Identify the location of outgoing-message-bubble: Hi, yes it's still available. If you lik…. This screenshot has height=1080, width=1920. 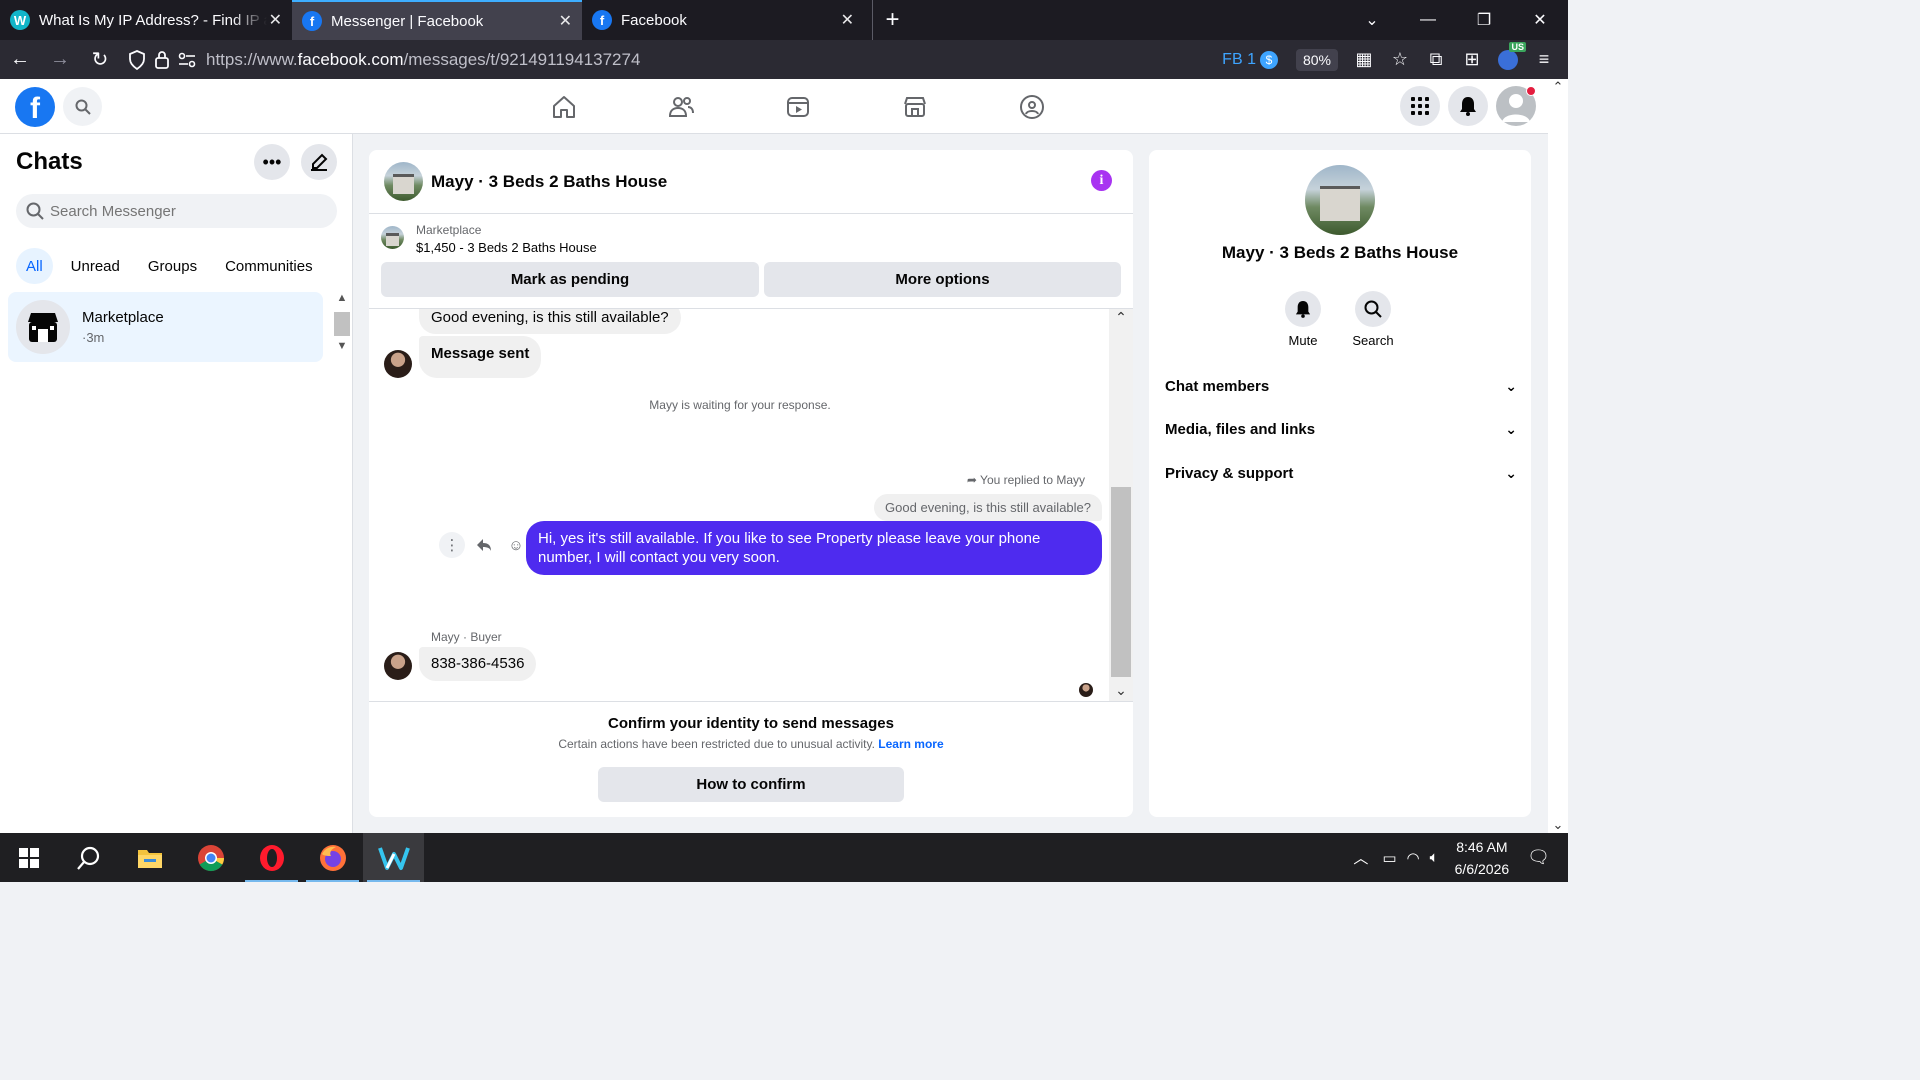
(814, 548).